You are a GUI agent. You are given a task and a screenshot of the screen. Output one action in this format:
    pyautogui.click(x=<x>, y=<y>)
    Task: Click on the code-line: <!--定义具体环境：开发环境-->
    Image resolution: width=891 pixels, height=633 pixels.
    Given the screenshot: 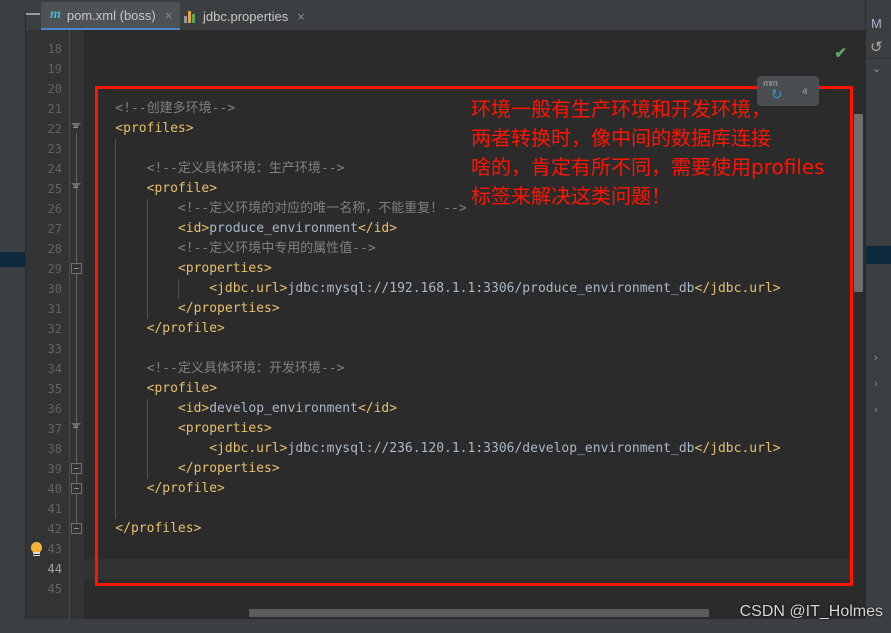 What is the action you would take?
    pyautogui.click(x=214, y=369)
    